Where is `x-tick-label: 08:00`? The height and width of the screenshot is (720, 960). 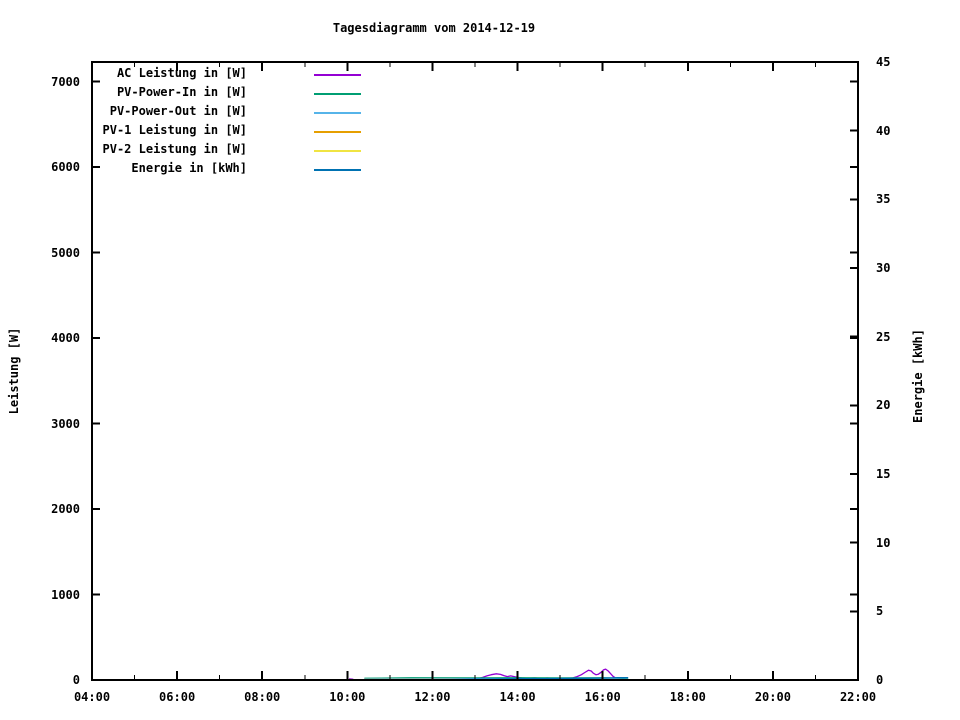
x-tick-label: 08:00 is located at coordinates (262, 697).